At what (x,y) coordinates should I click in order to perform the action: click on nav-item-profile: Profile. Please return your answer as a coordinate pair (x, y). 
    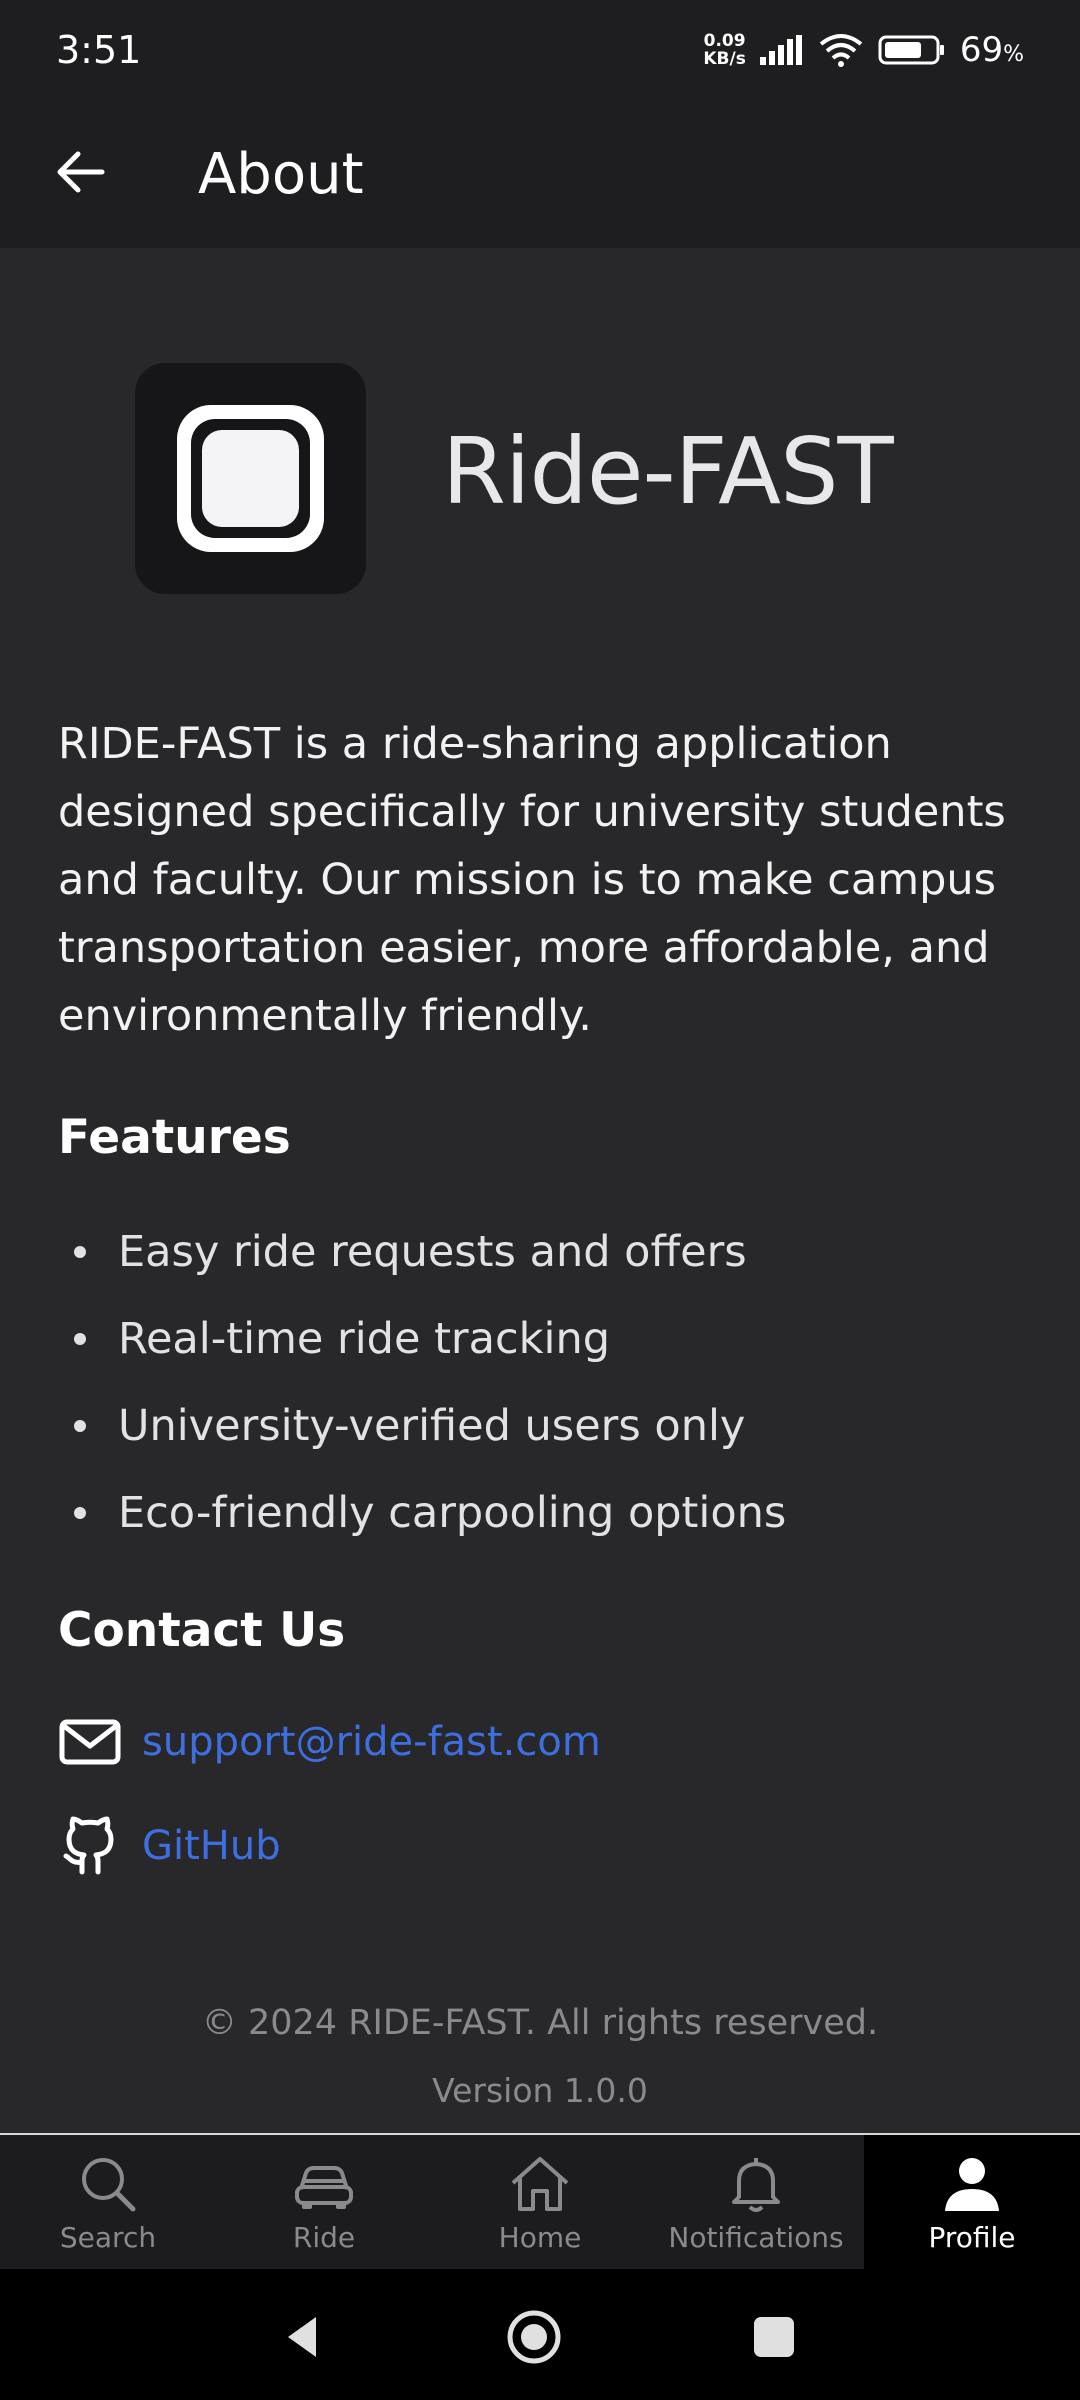
    Looking at the image, I should click on (972, 2202).